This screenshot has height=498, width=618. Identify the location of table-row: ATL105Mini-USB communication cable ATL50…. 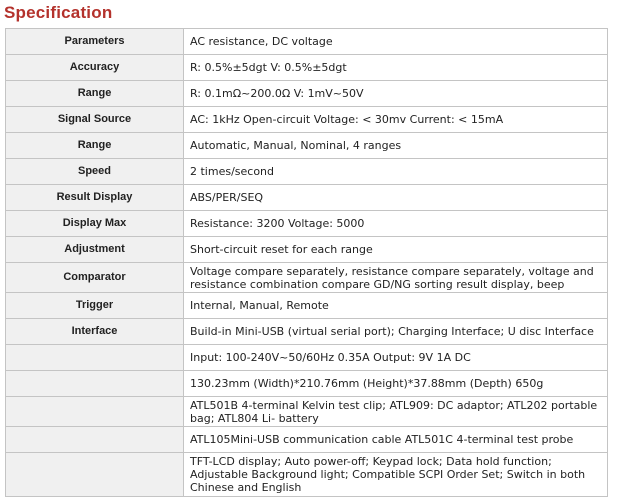
(306, 439).